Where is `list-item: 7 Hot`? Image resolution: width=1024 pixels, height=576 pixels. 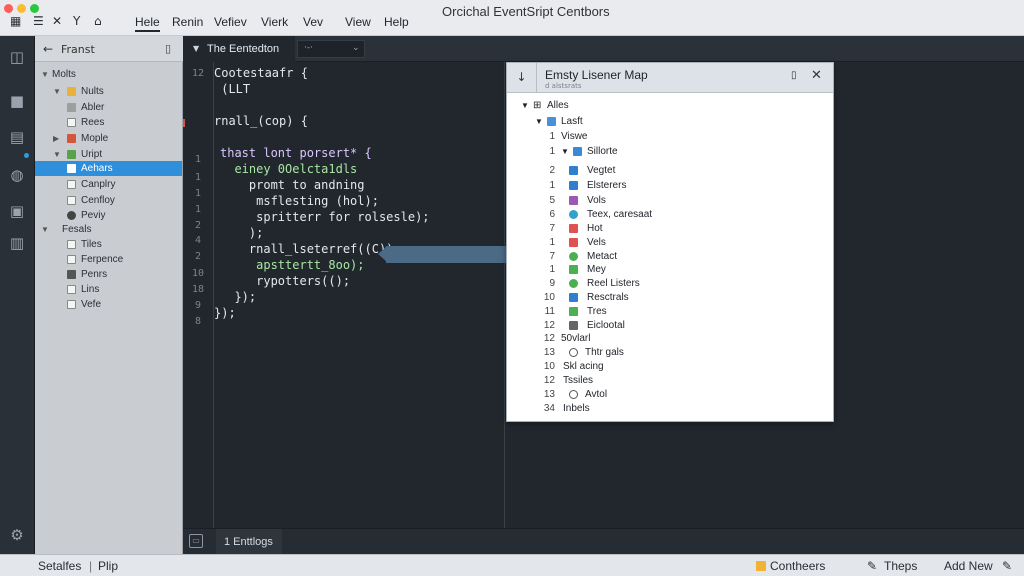
list-item: 7 Hot is located at coordinates (667, 229).